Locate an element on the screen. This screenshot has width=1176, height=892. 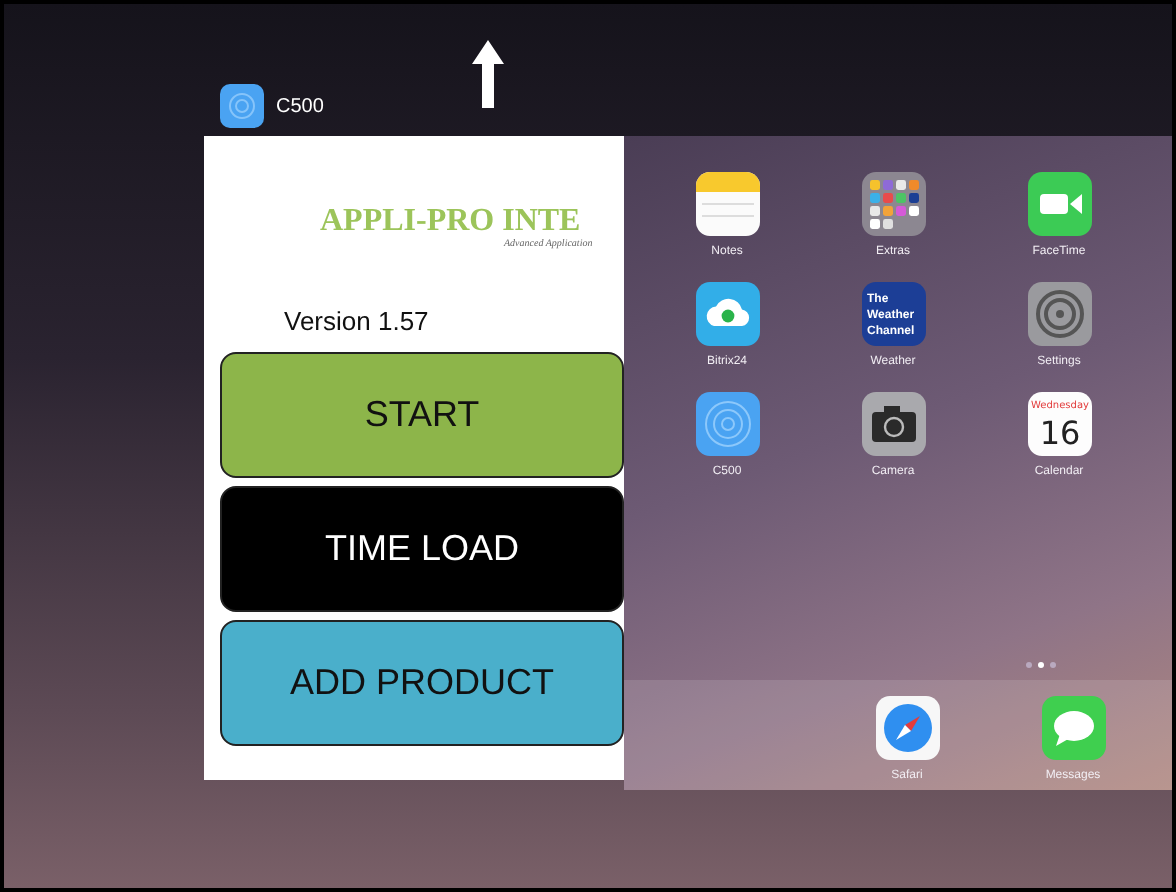
speech-bubble-icon is located at coordinates (1073, 728).